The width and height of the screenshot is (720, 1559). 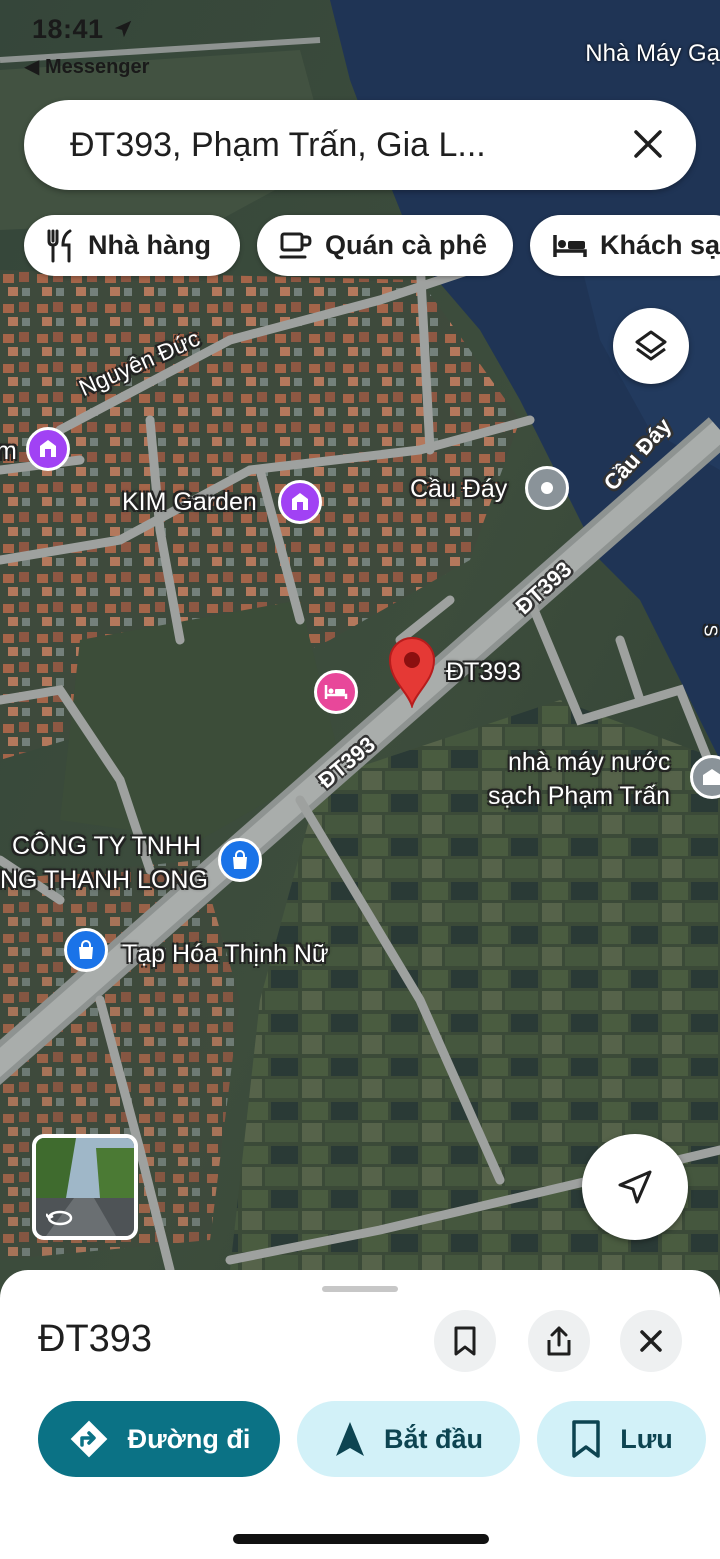 I want to click on bed-icon, so click(x=336, y=692).